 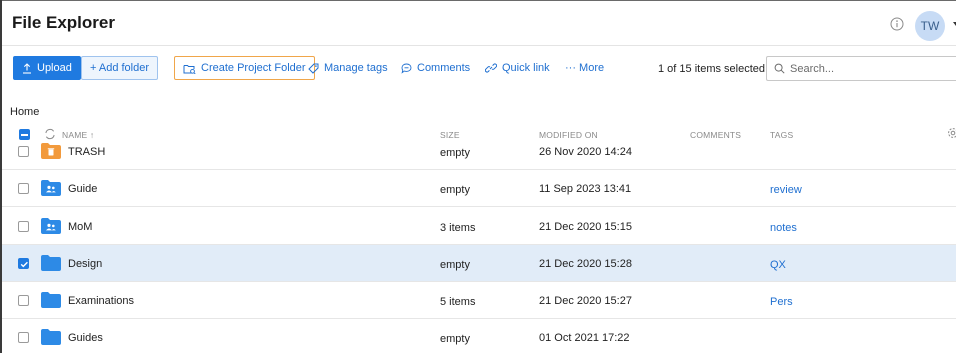 I want to click on modified-date: 21 Dec 2020 15:27, so click(x=585, y=301).